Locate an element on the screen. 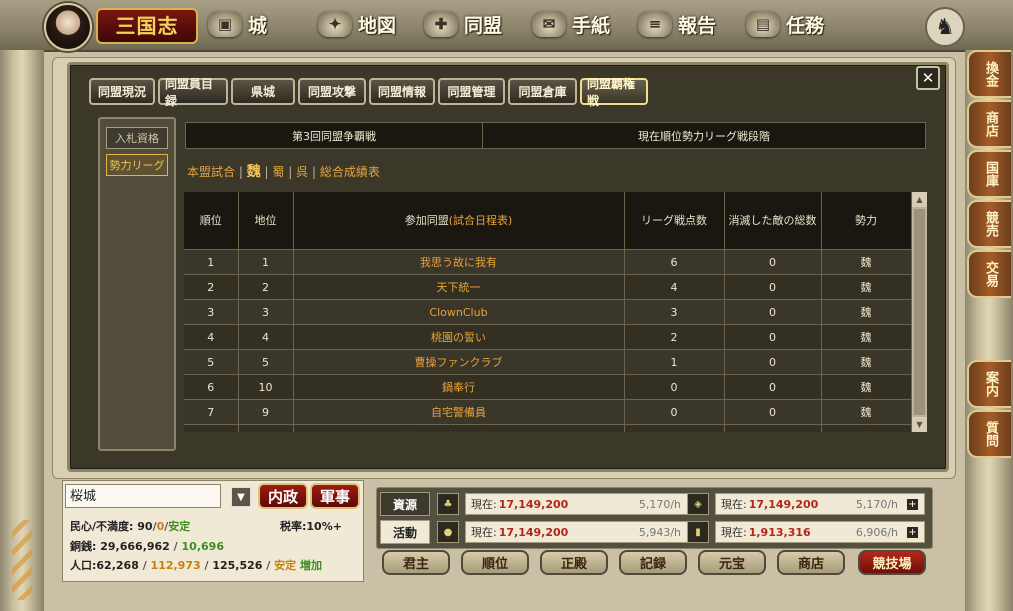 The width and height of the screenshot is (1013, 611). alliance-cell: 桃園の誓い is located at coordinates (459, 337).